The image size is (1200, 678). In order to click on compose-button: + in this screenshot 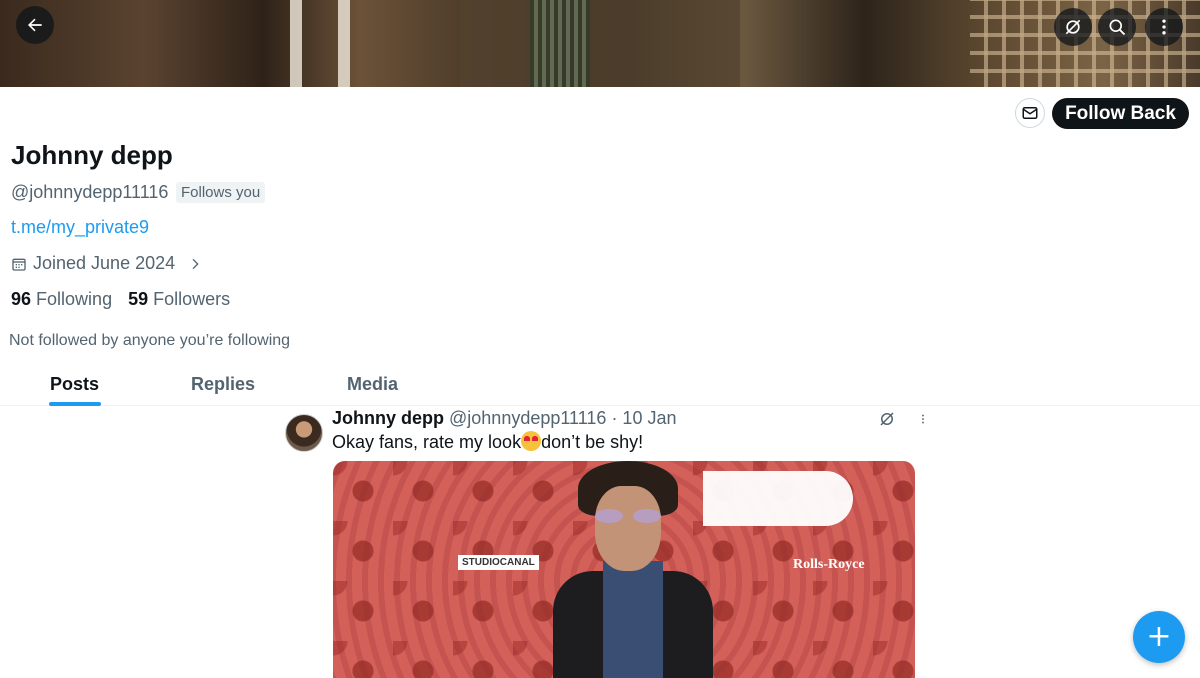, I will do `click(1159, 637)`.